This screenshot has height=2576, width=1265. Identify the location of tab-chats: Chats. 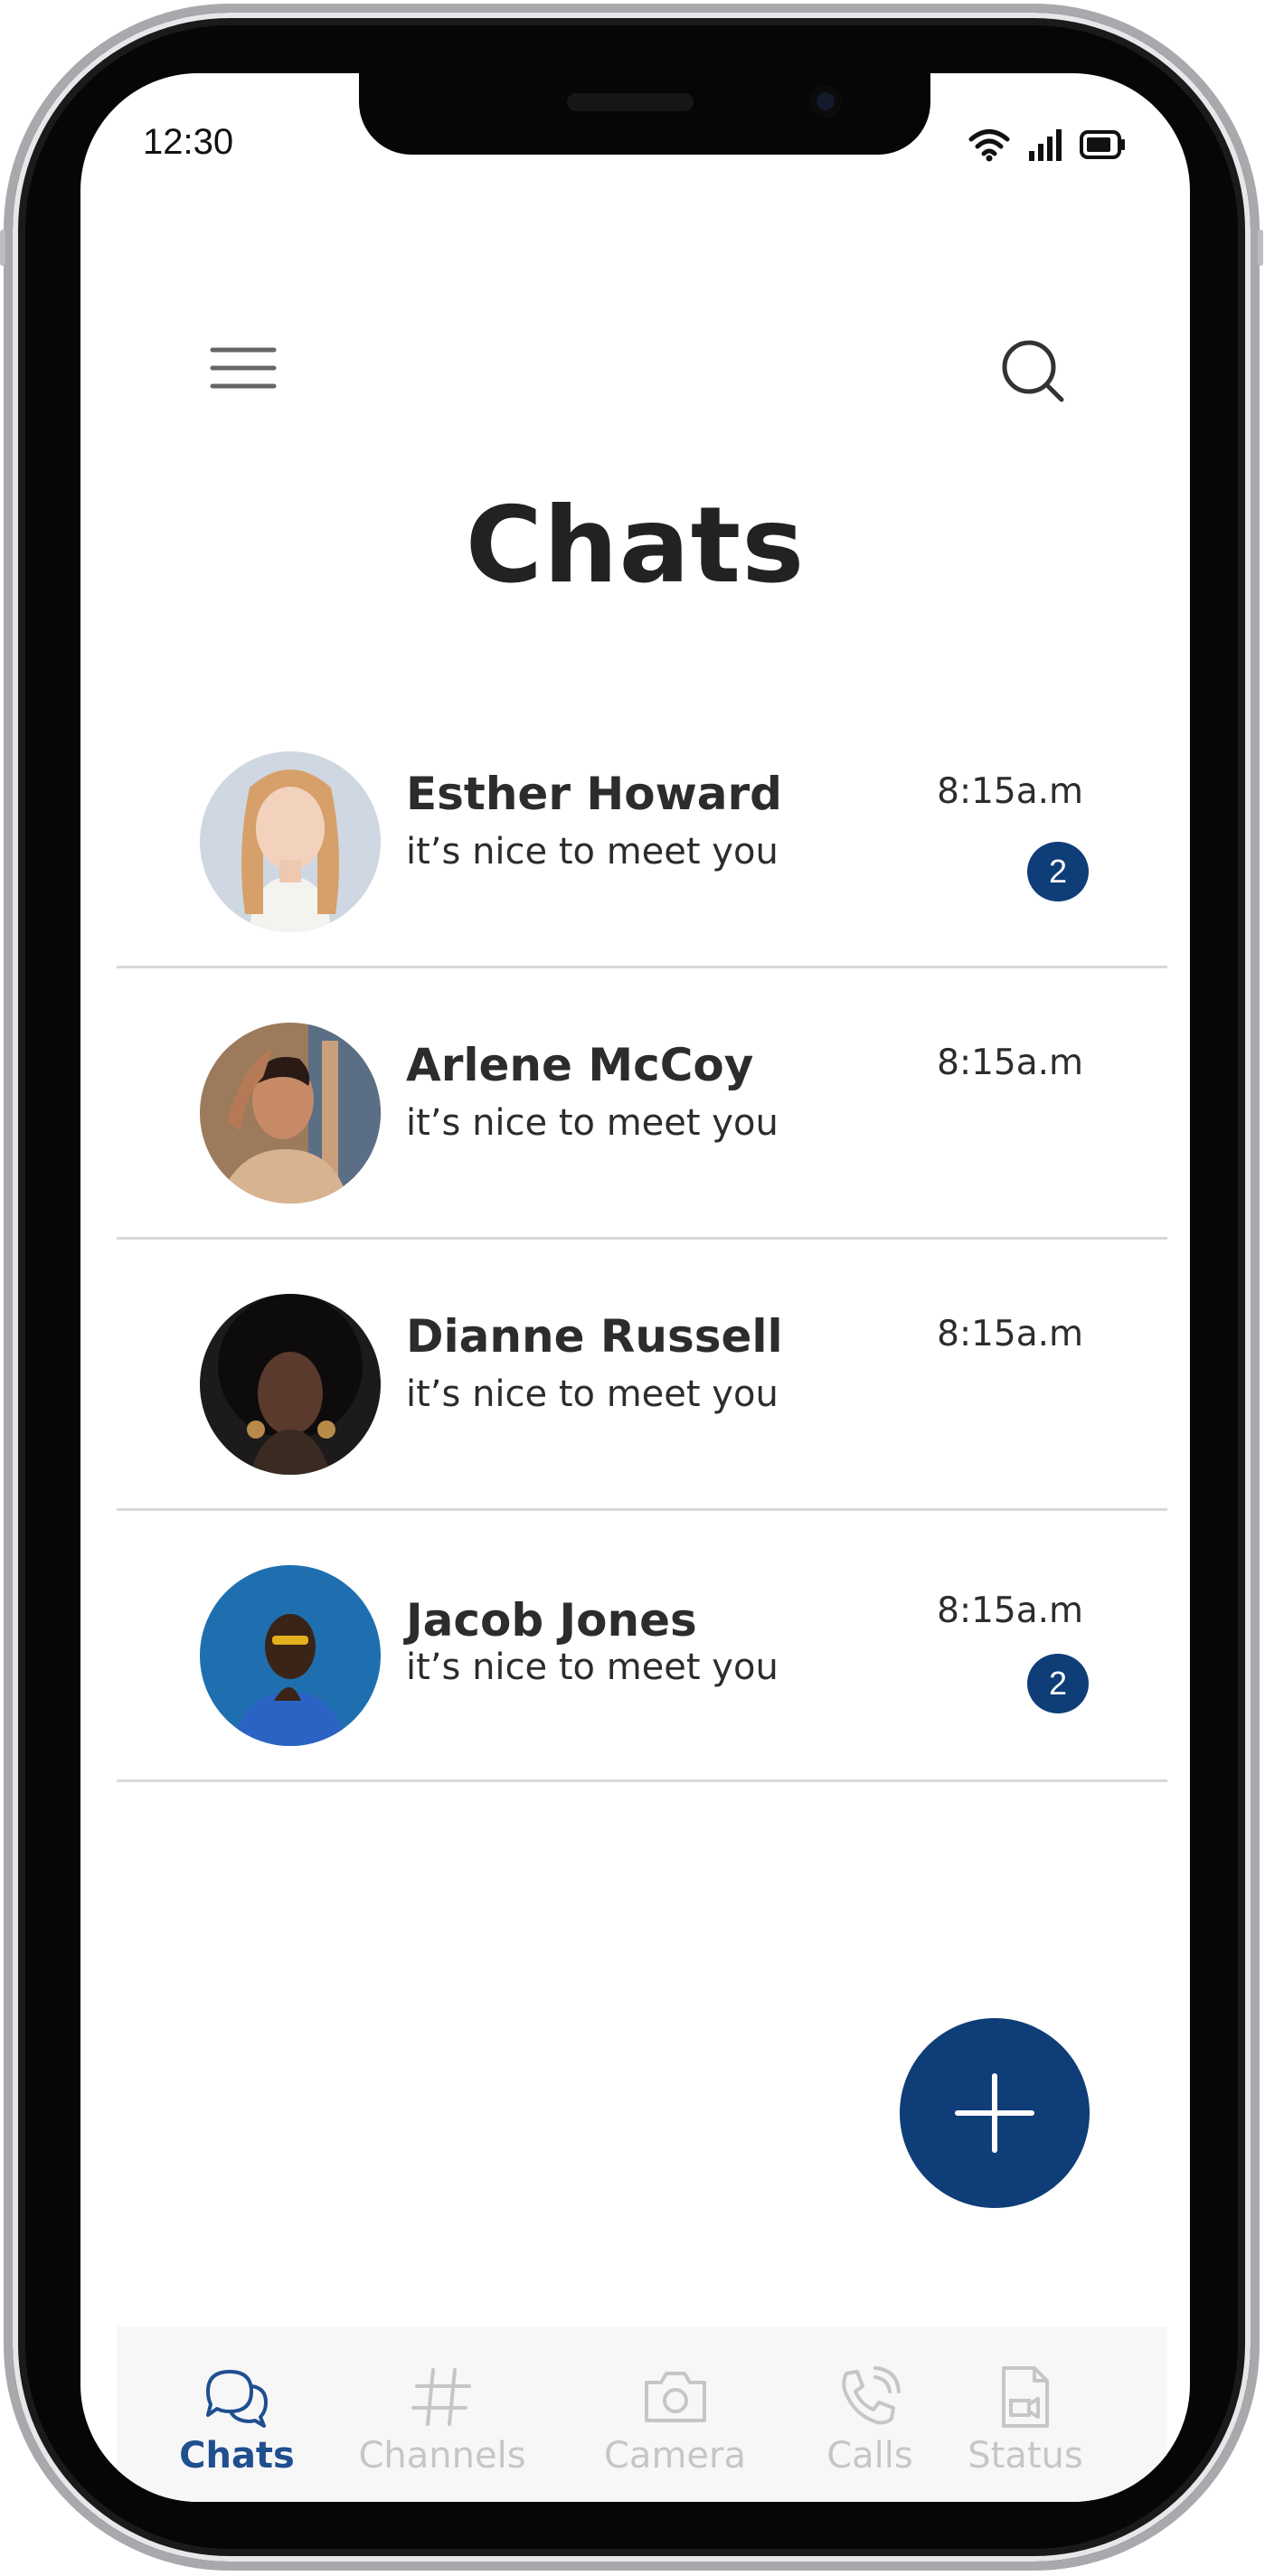
(237, 2414).